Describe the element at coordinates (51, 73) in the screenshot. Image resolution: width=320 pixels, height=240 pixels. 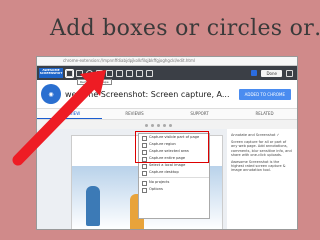
I see `awesome-screenshot-logo: AWESOME SCREENSHOT` at that location.